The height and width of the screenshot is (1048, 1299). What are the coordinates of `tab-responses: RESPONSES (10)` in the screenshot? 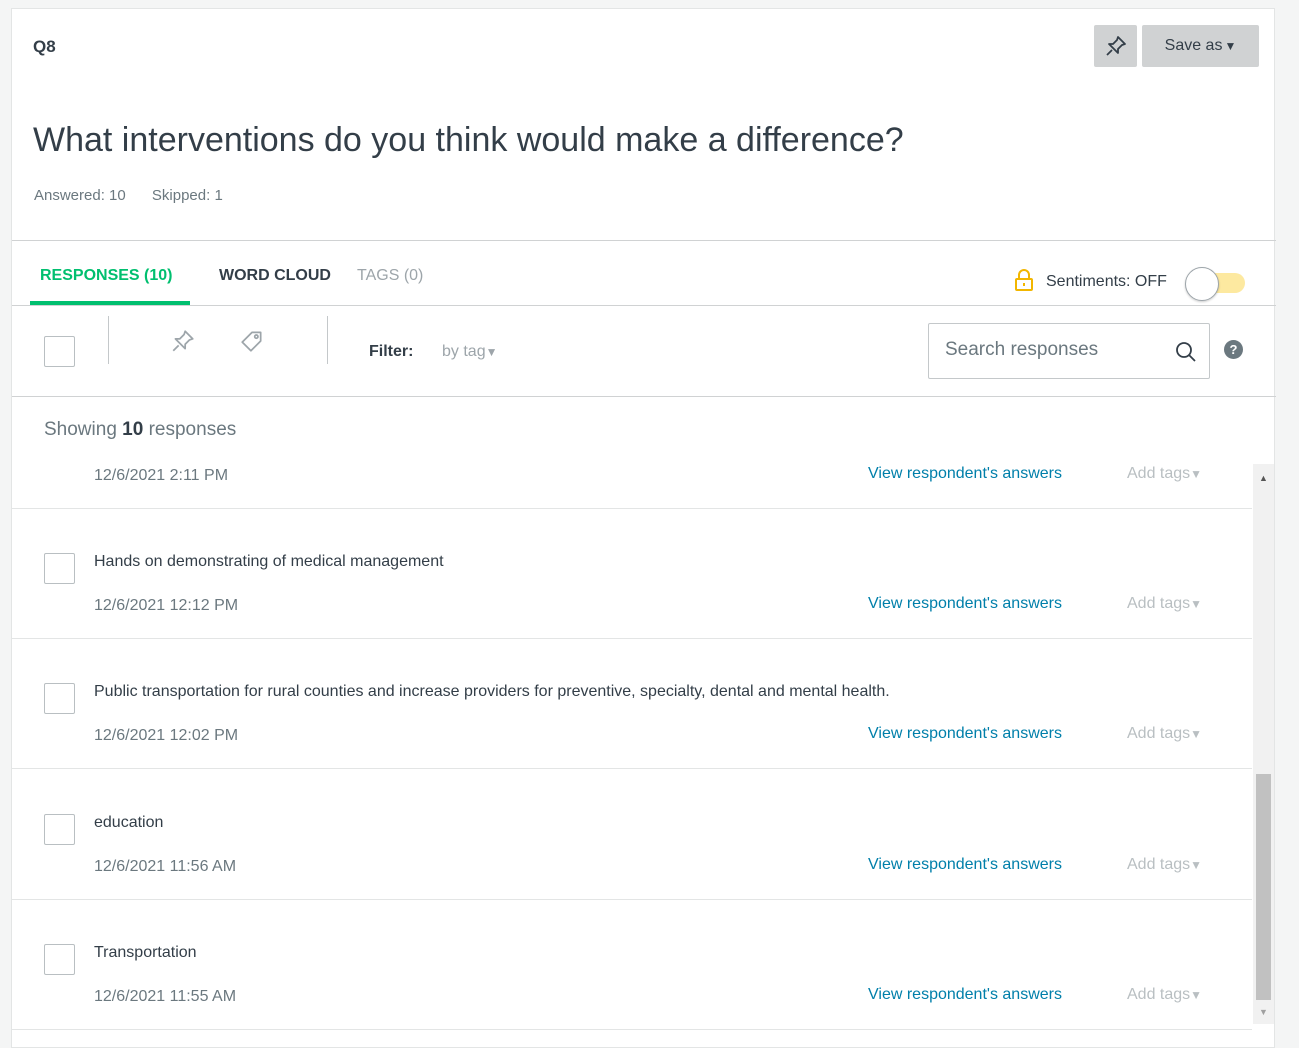 It's located at (106, 276).